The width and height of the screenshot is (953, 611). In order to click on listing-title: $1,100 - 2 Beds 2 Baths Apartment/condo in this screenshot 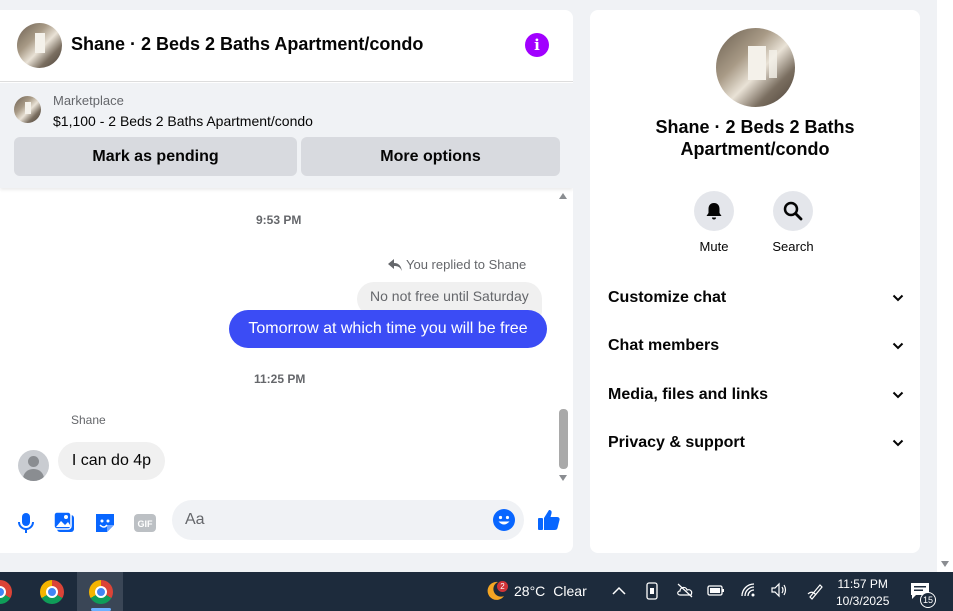, I will do `click(183, 121)`.